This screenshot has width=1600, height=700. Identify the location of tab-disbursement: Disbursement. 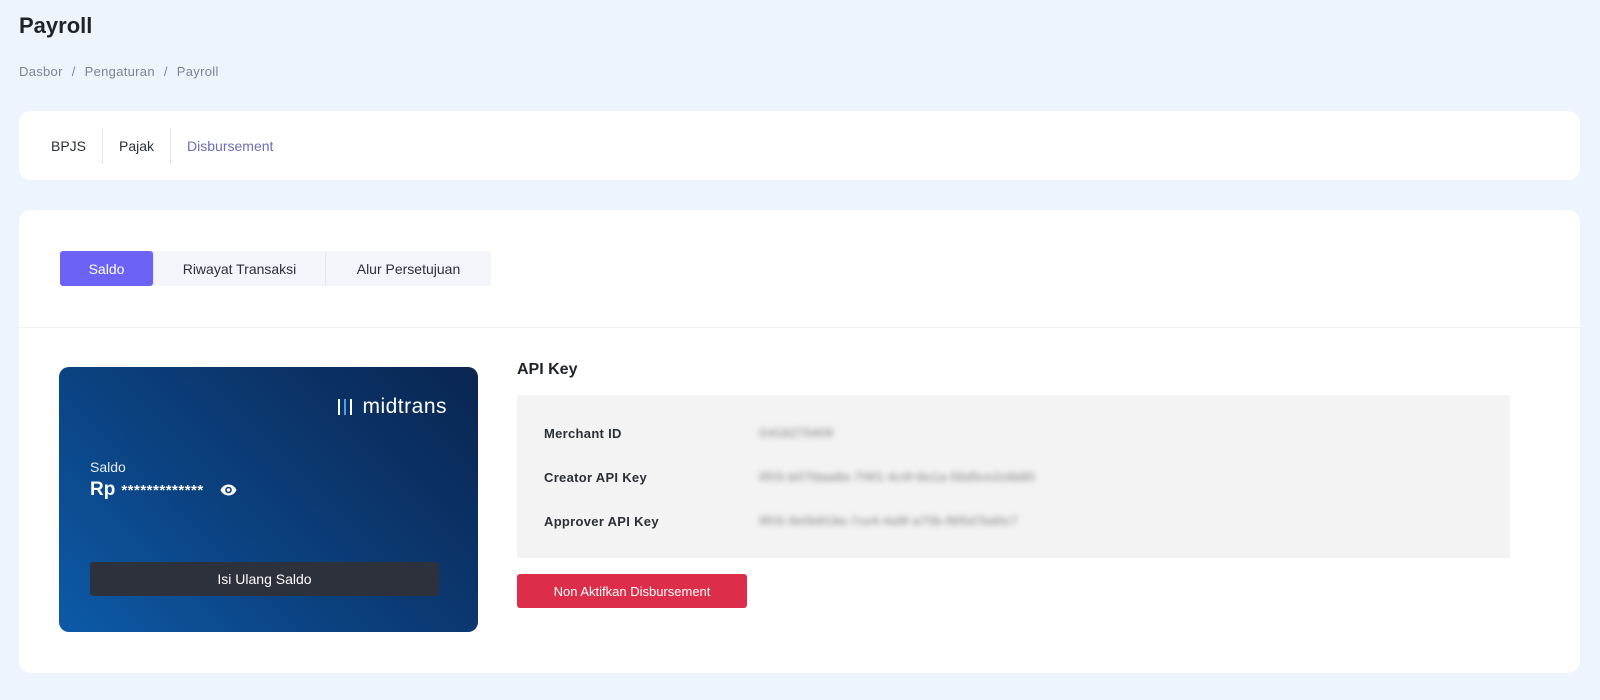
(229, 145).